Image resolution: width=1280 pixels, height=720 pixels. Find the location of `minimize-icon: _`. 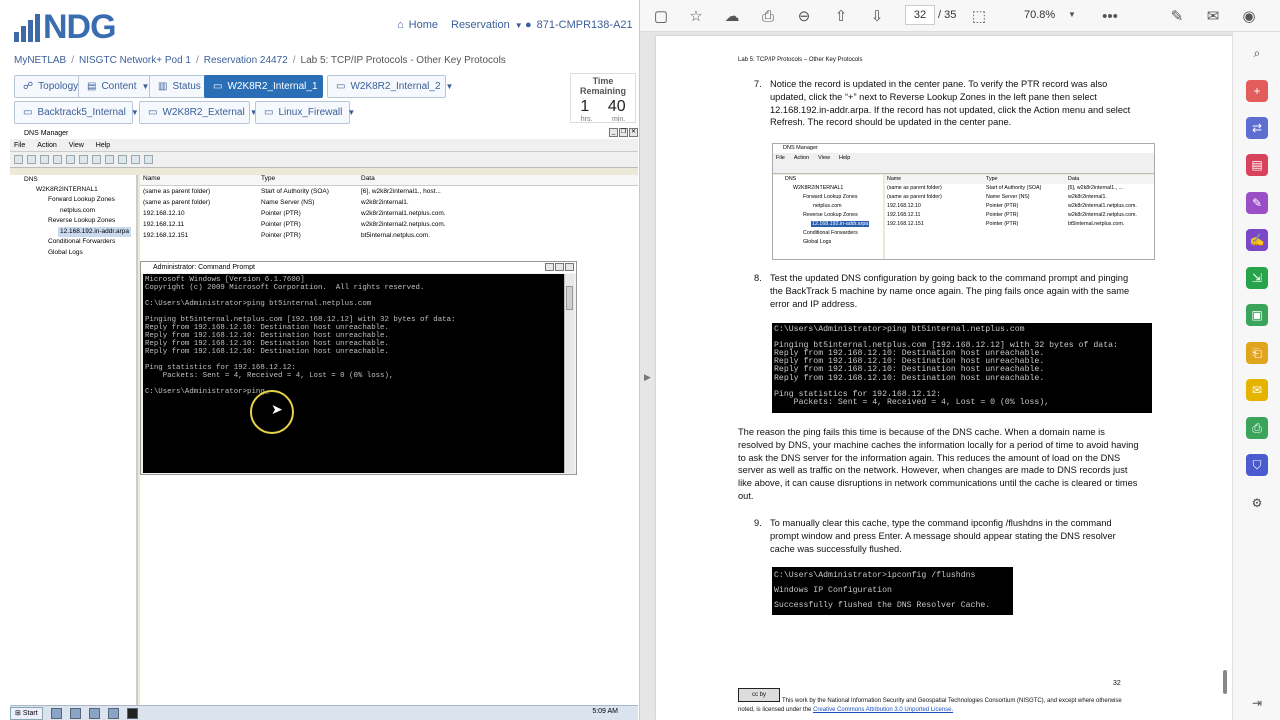

minimize-icon: _ is located at coordinates (613, 132).